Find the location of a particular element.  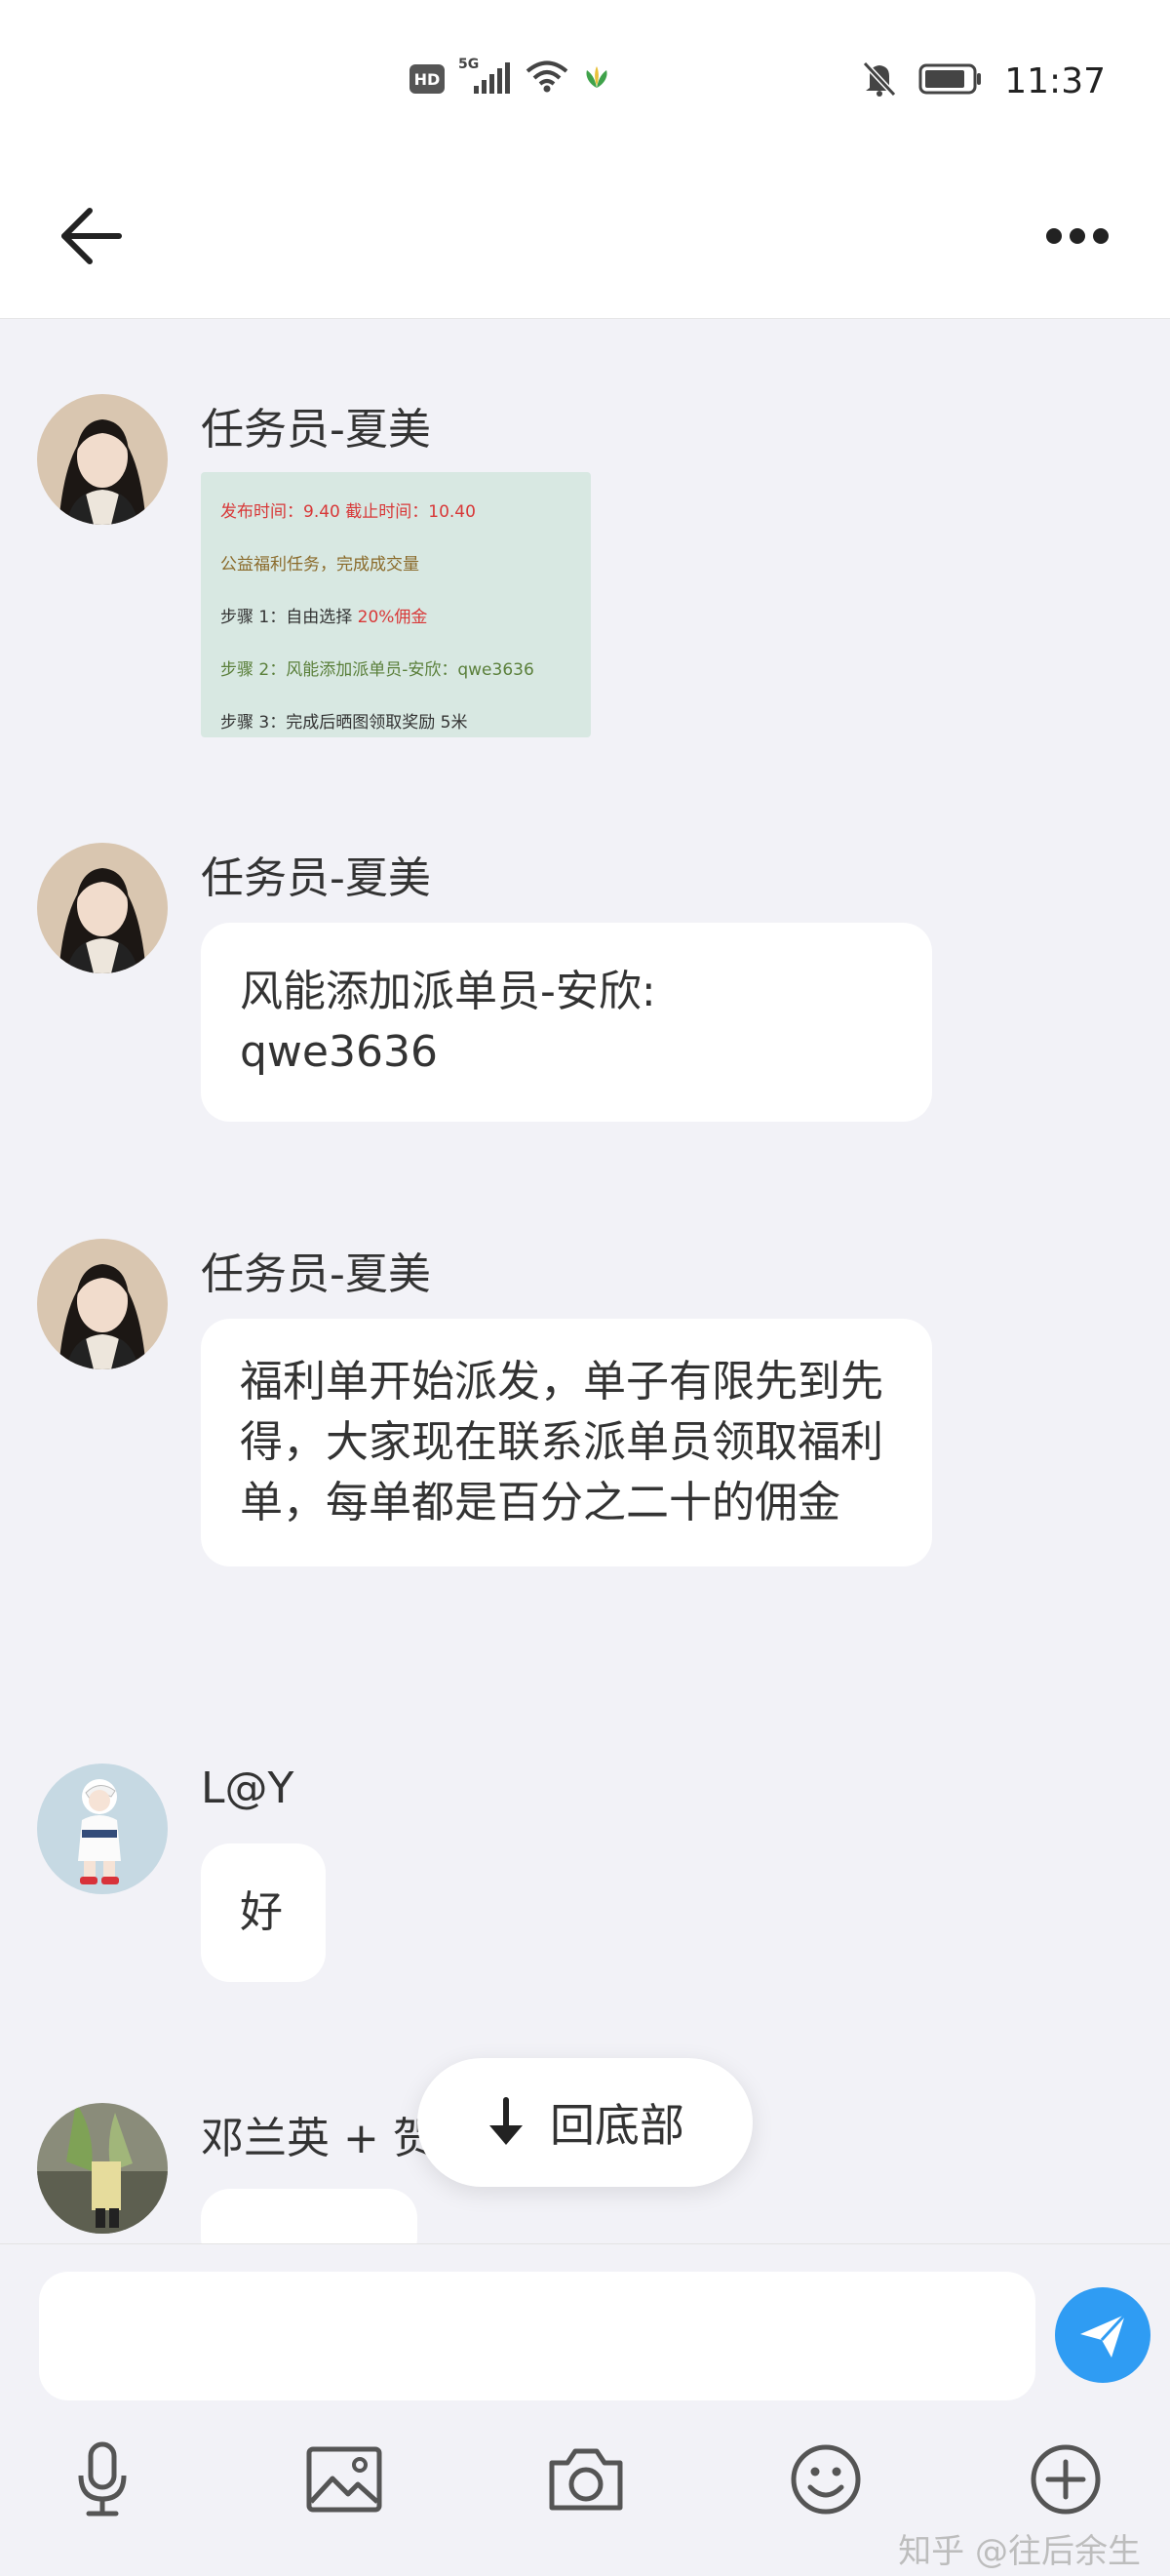

plus-circle-icon is located at coordinates (1066, 2479).